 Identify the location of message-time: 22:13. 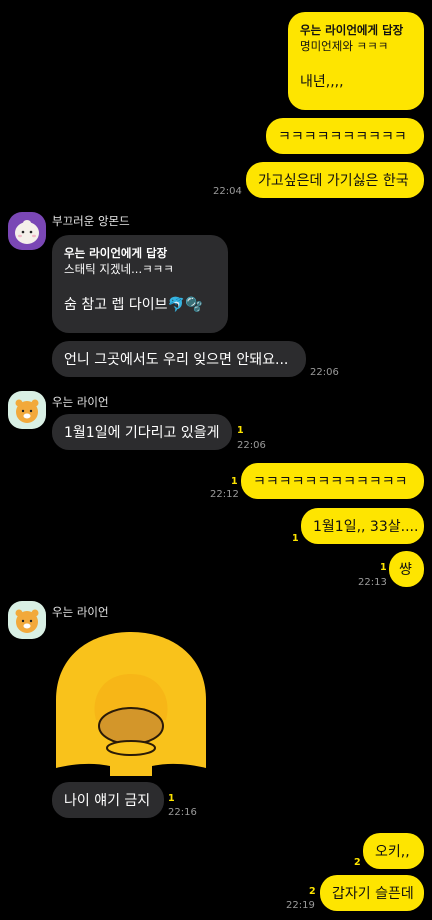
(372, 582).